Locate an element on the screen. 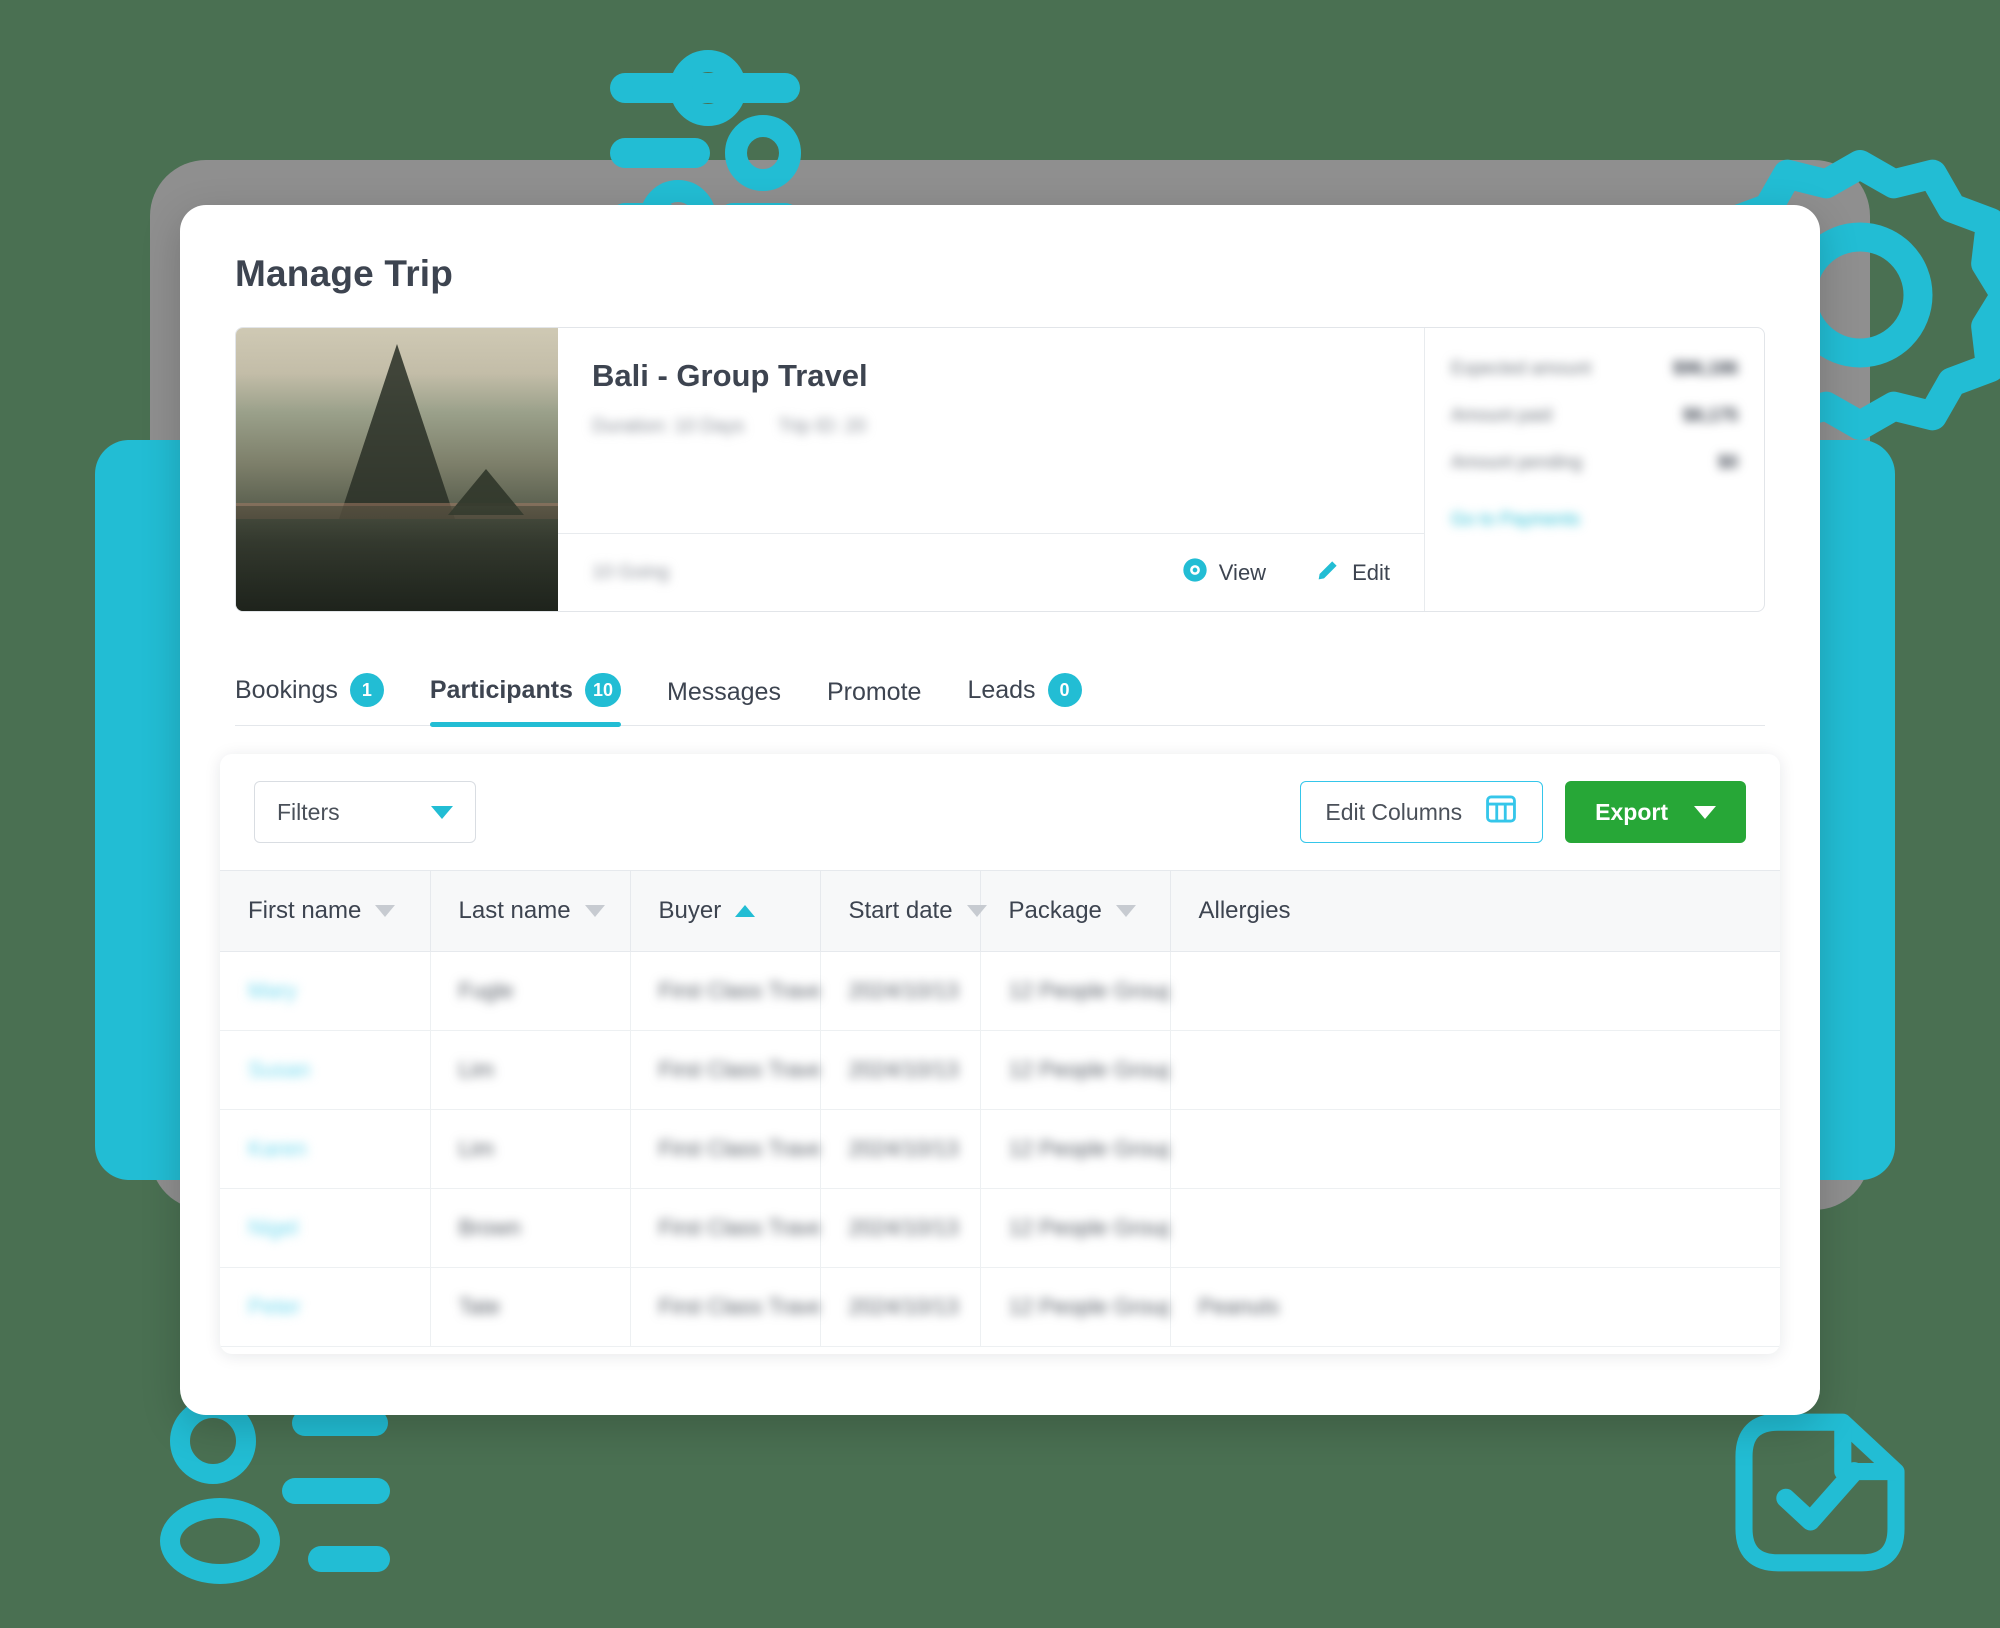  cell-first-name: Peter is located at coordinates (325, 1307).